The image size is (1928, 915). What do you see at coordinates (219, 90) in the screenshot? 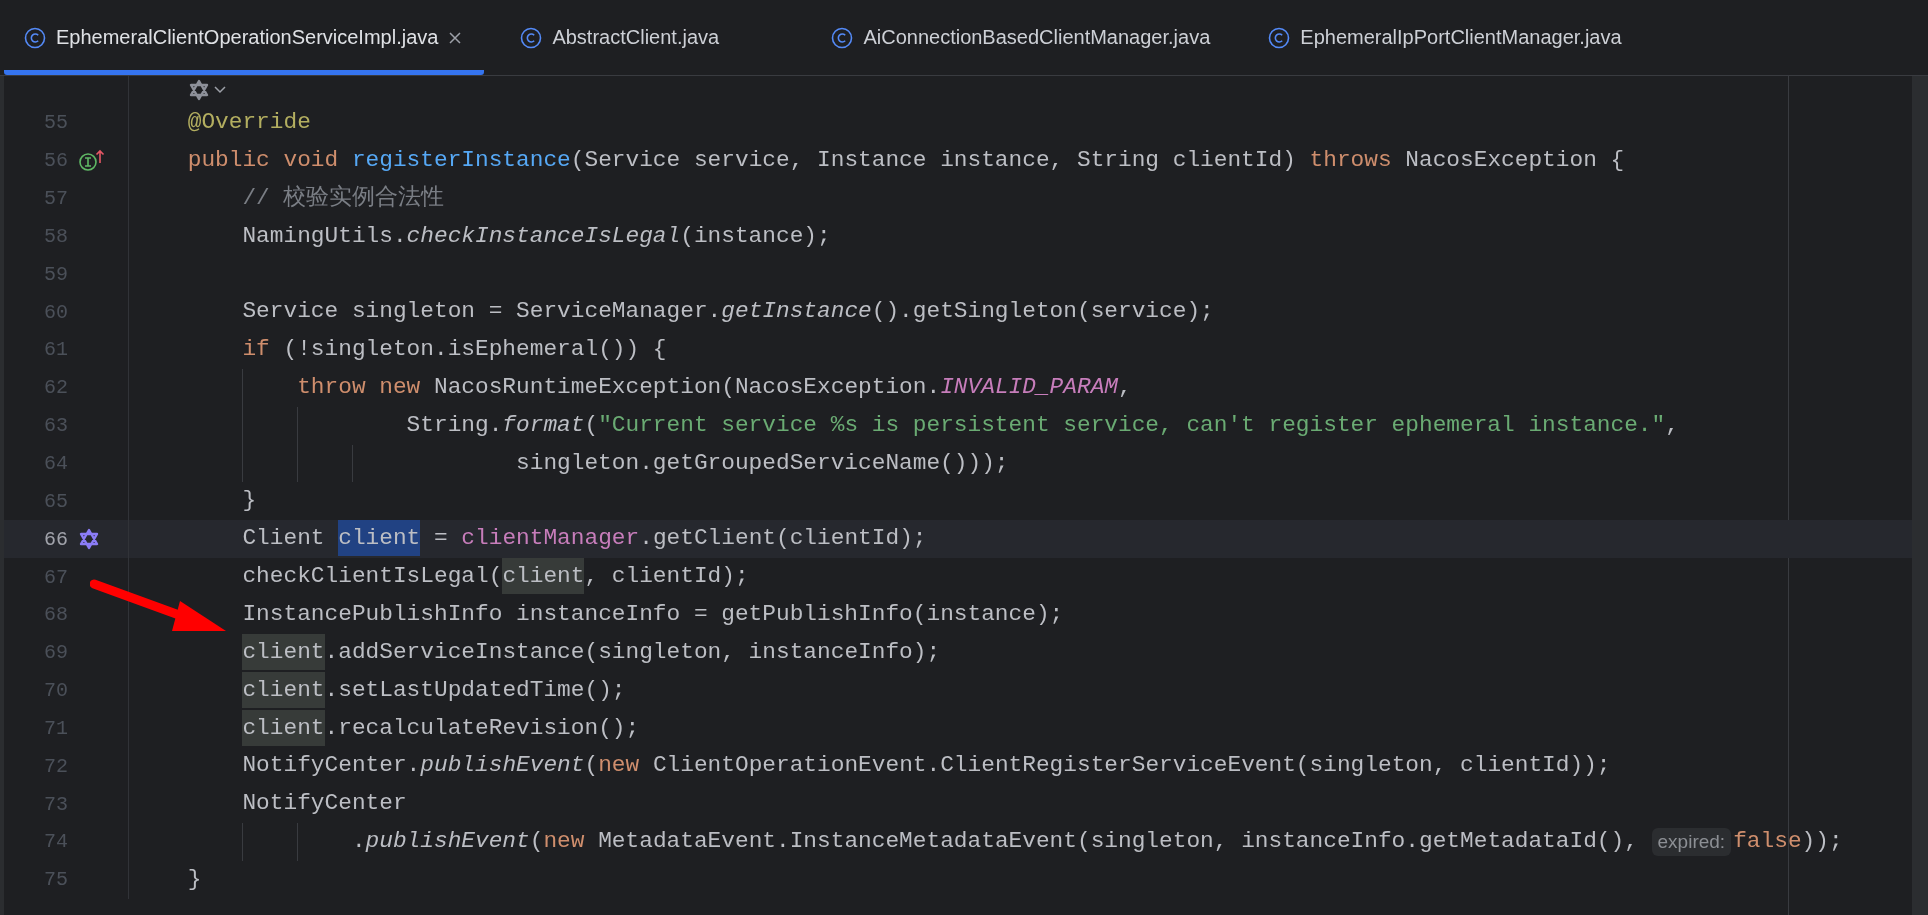
I see `chevron-down-icon` at bounding box center [219, 90].